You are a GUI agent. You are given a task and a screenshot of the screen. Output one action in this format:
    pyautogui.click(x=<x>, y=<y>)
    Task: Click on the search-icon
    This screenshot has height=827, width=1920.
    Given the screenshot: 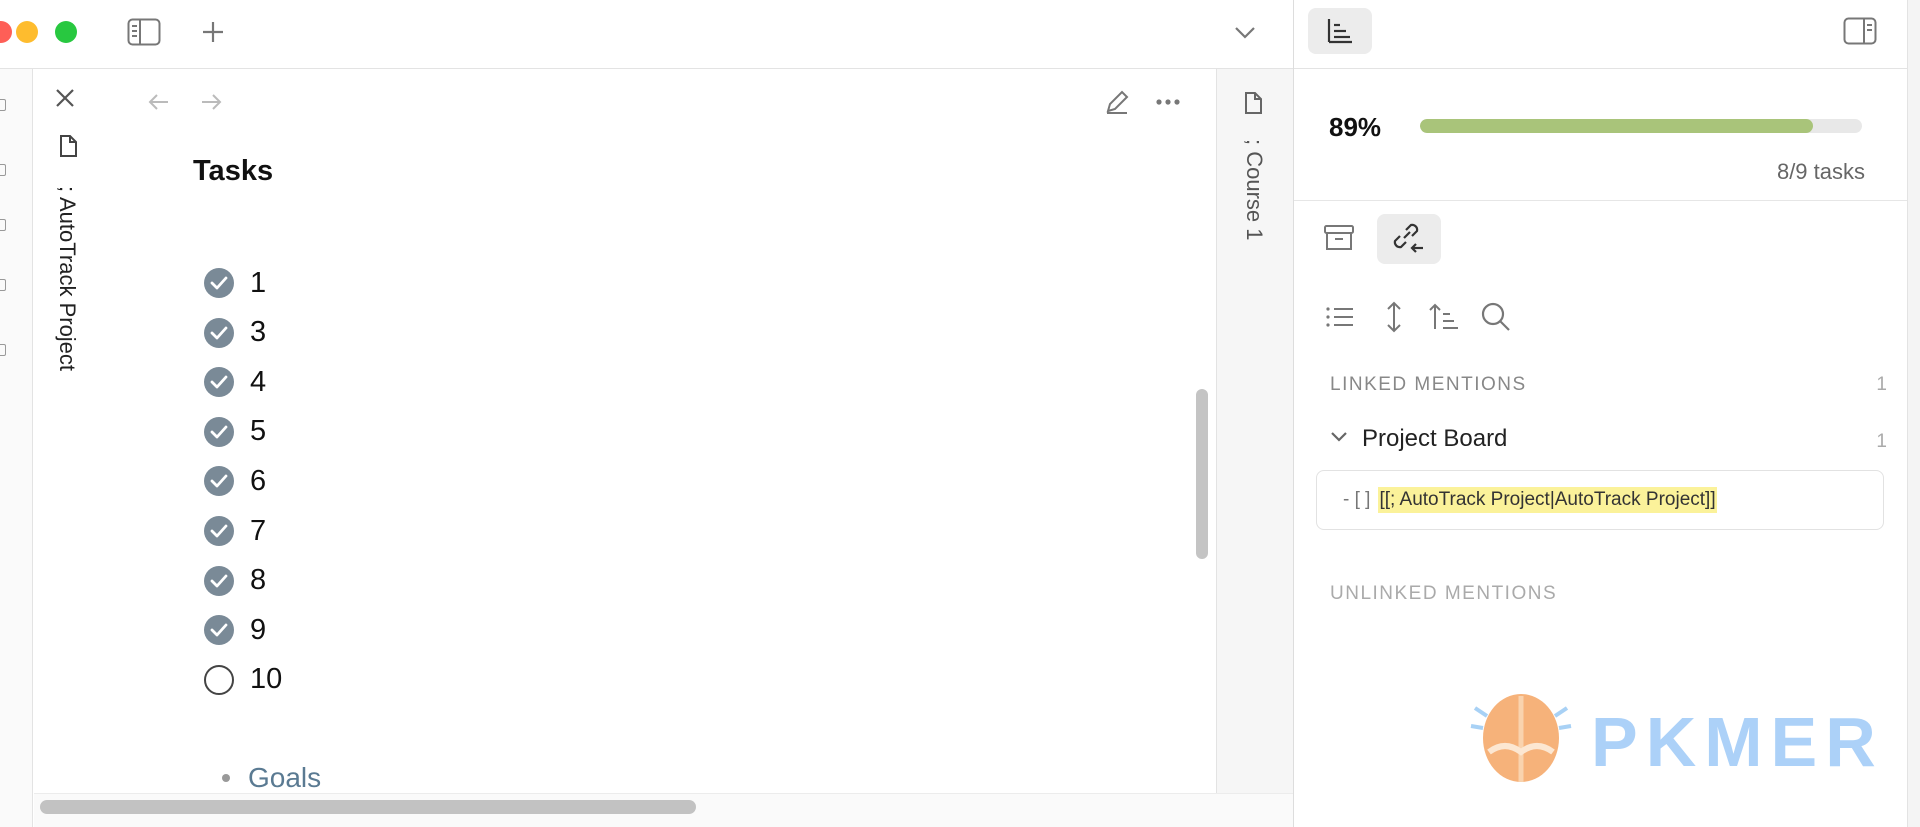 What is the action you would take?
    pyautogui.click(x=1496, y=317)
    